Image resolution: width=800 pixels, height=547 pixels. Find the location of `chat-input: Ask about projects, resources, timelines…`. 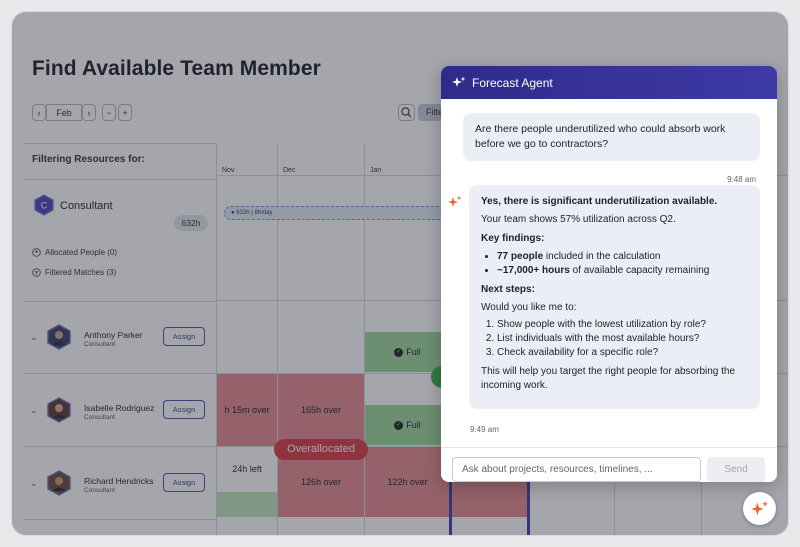

chat-input: Ask about projects, resources, timelines… is located at coordinates (576, 469).